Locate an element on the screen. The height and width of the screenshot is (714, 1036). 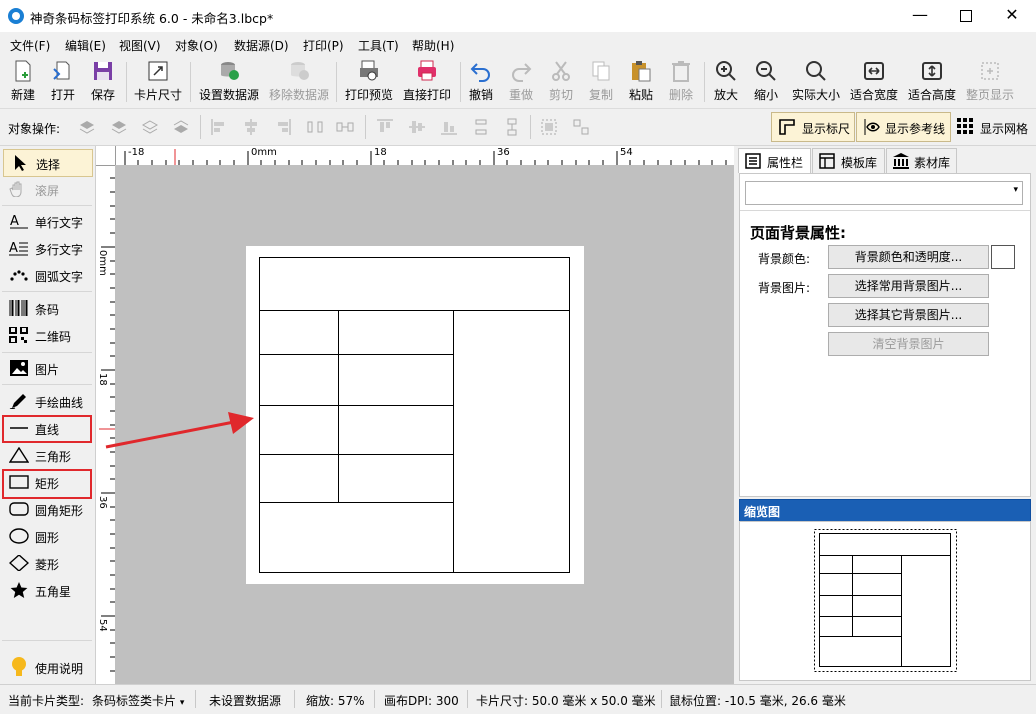
tool-star: 五角星 is located at coordinates (47, 590).